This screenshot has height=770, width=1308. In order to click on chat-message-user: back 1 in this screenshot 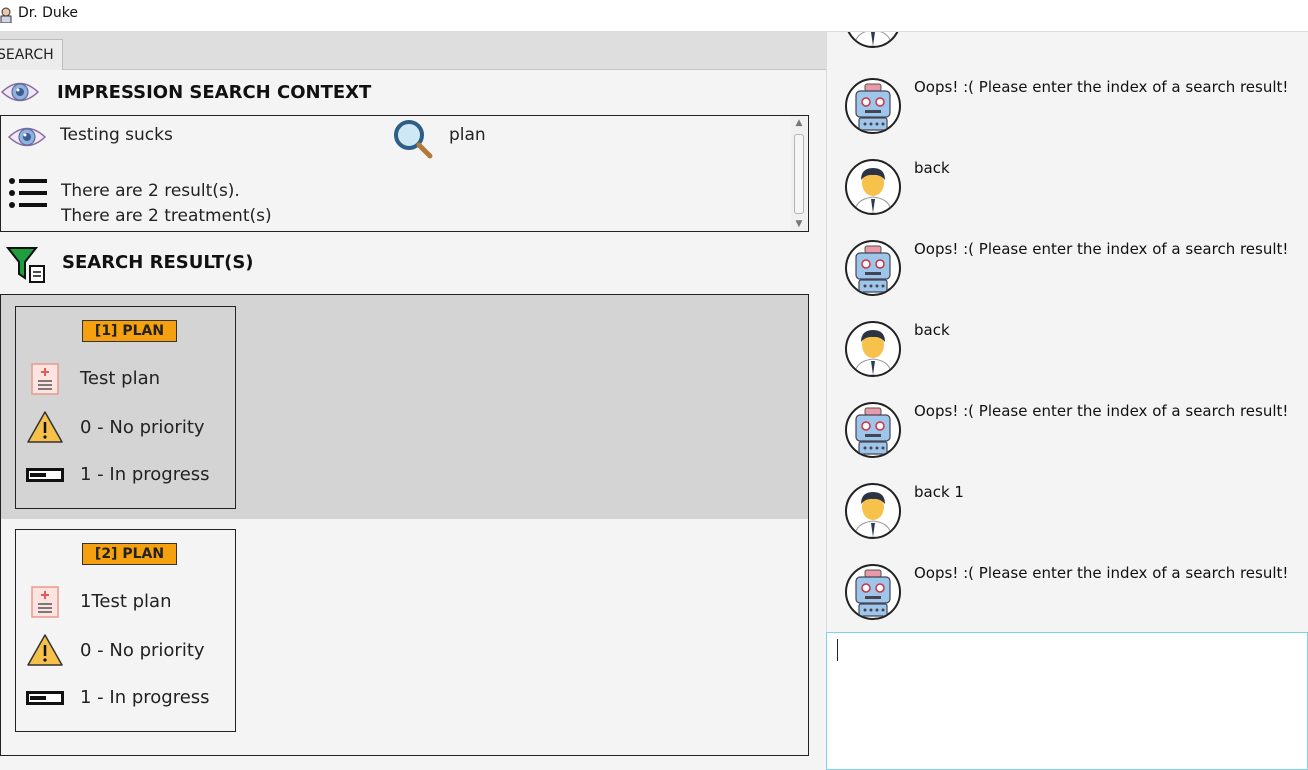, I will do `click(1067, 513)`.